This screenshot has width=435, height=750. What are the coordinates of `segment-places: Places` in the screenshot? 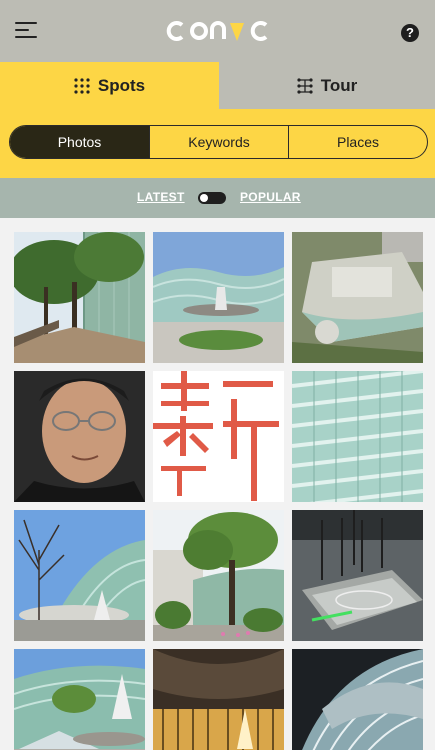 It's located at (358, 142).